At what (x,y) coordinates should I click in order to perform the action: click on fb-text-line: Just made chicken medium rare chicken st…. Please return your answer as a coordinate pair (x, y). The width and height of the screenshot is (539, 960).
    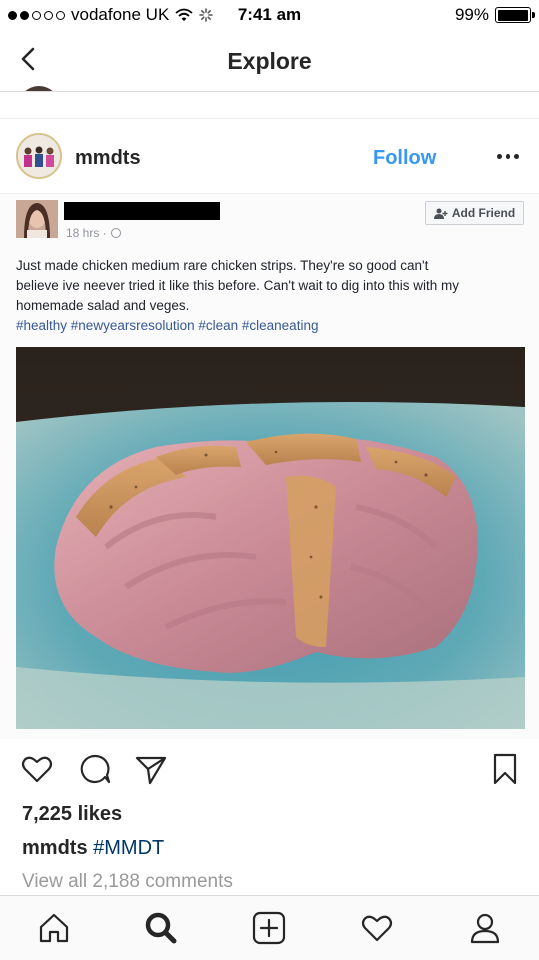
    Looking at the image, I should click on (222, 265).